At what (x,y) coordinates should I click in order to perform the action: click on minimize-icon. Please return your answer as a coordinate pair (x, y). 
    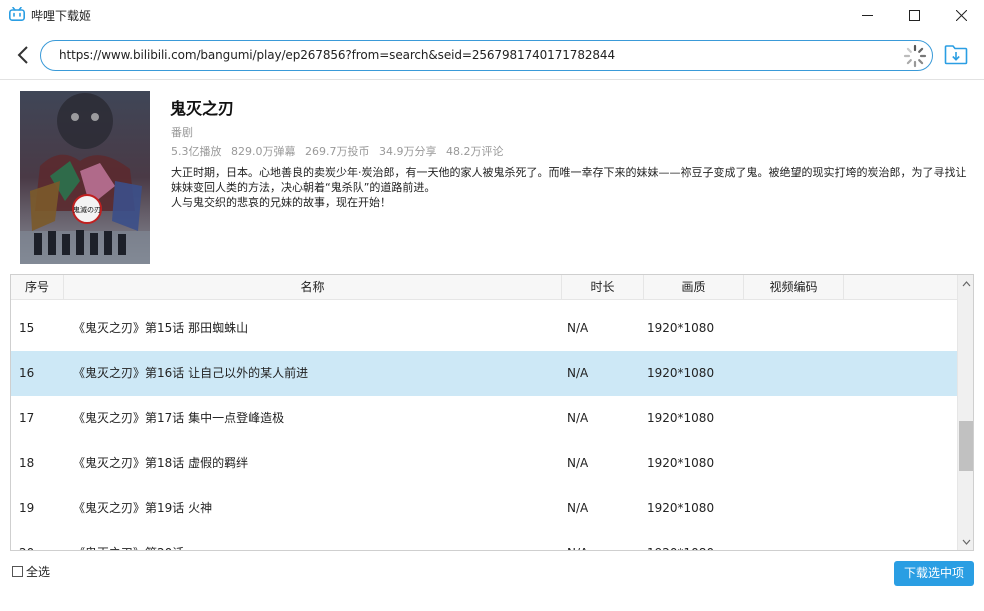
    Looking at the image, I should click on (867, 15).